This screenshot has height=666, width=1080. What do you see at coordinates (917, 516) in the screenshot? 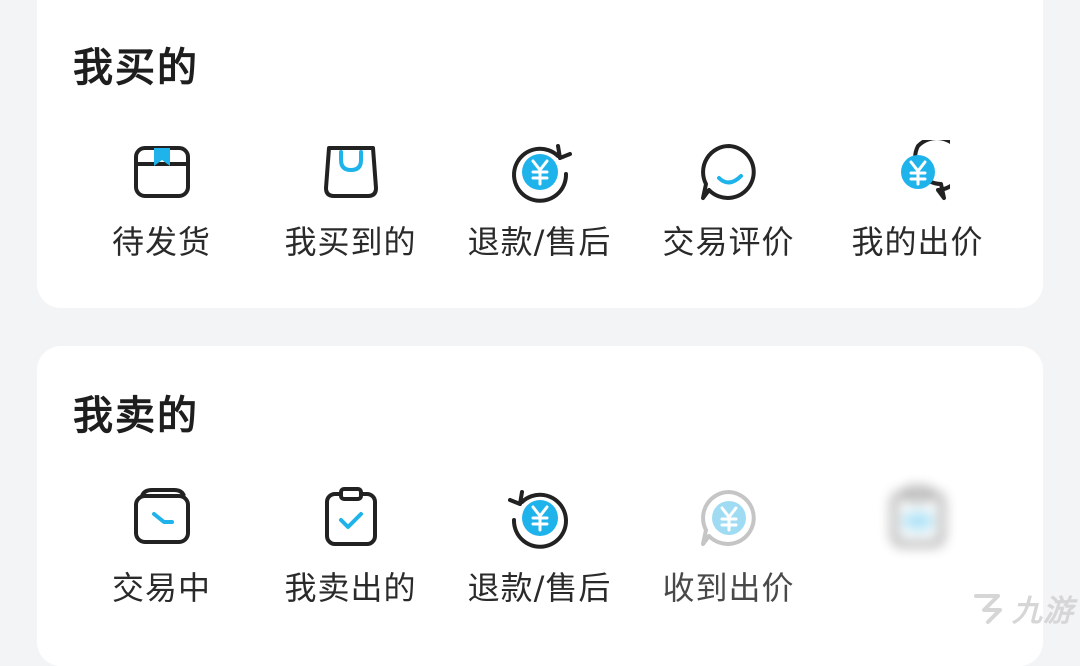
I see `clipboard-icon` at bounding box center [917, 516].